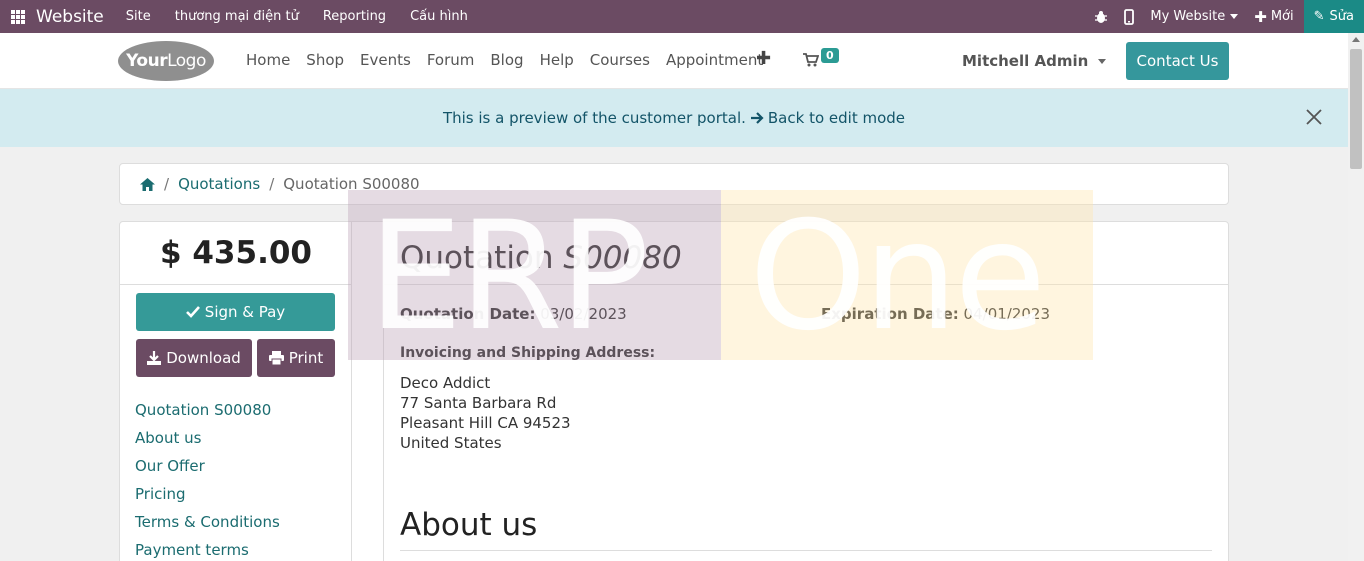  I want to click on check-icon, so click(192, 312).